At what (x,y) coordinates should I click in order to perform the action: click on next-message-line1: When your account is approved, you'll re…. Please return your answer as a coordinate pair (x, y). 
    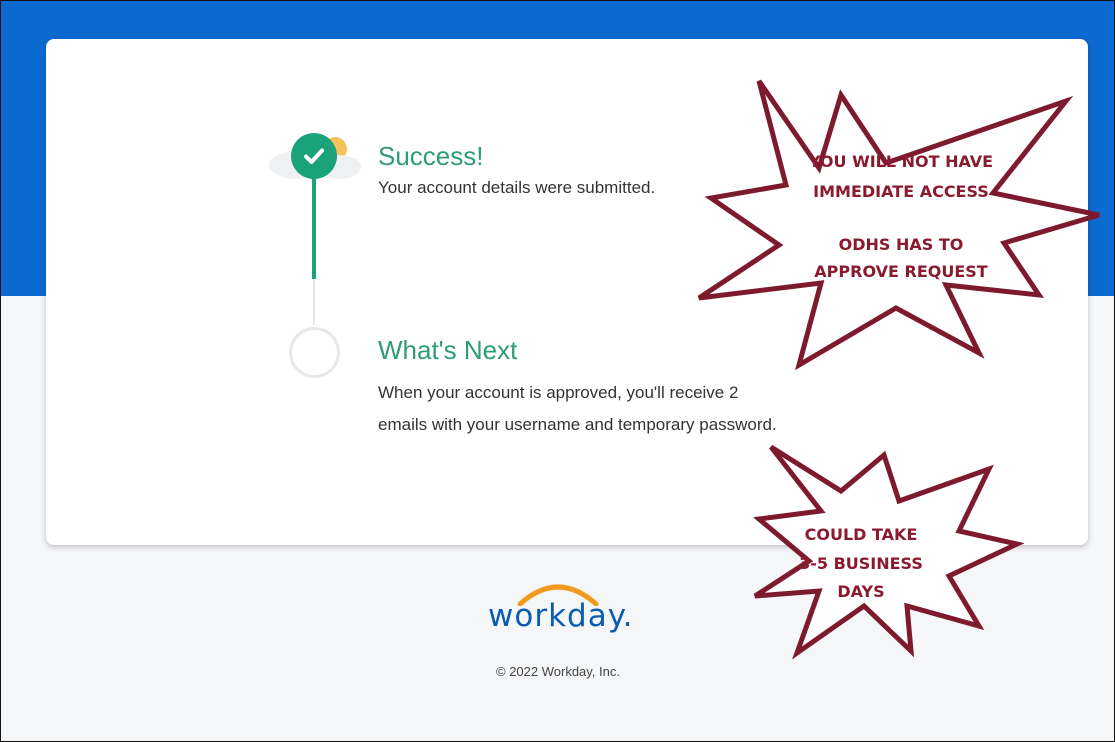
    Looking at the image, I should click on (558, 392).